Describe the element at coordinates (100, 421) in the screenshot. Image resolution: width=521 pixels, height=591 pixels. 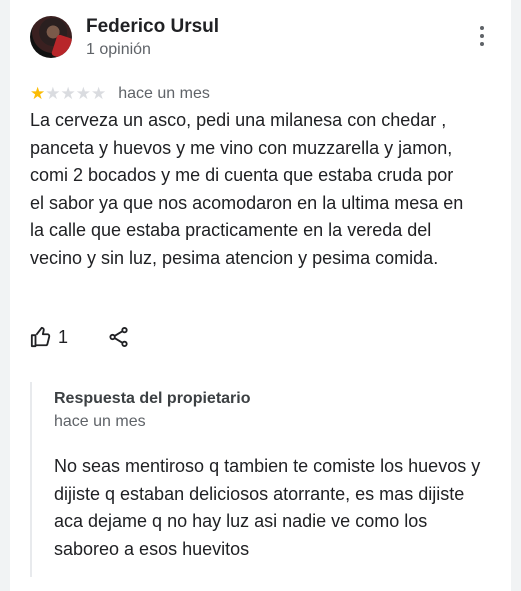
I see `owner-reply-time: hace un mes` at that location.